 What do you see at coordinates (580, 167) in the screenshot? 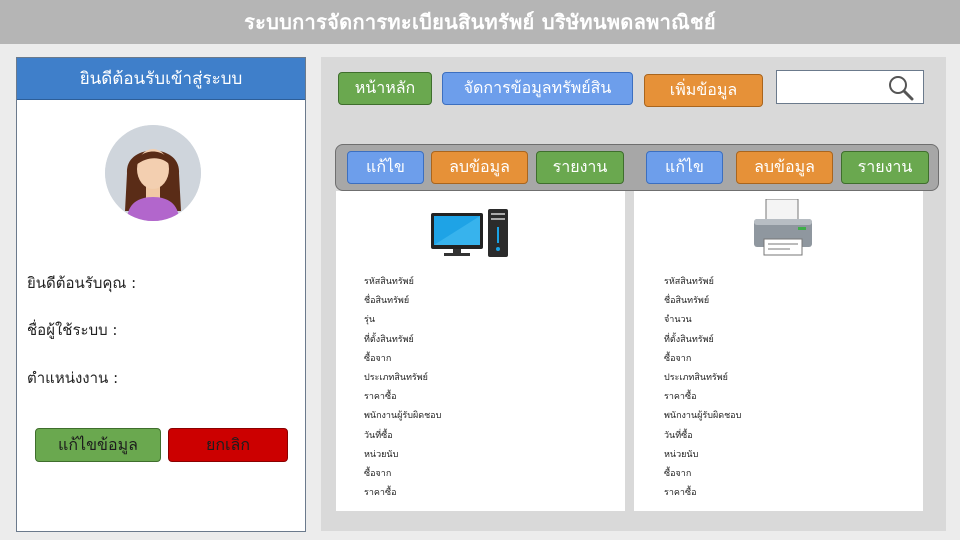
I see `card1-report-button: รายงาน` at bounding box center [580, 167].